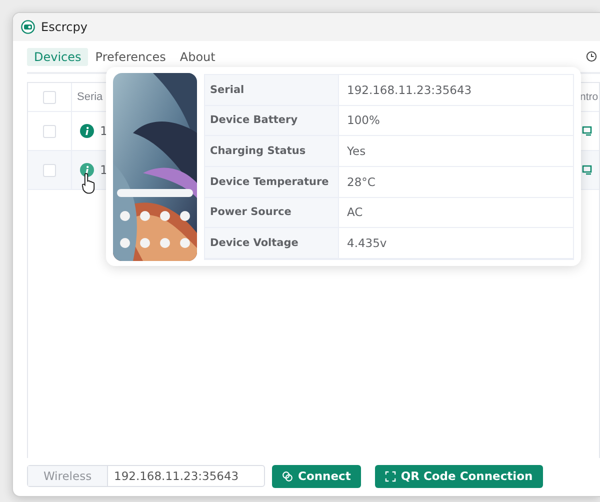 This screenshot has width=600, height=502. I want to click on field-value: AC, so click(456, 213).